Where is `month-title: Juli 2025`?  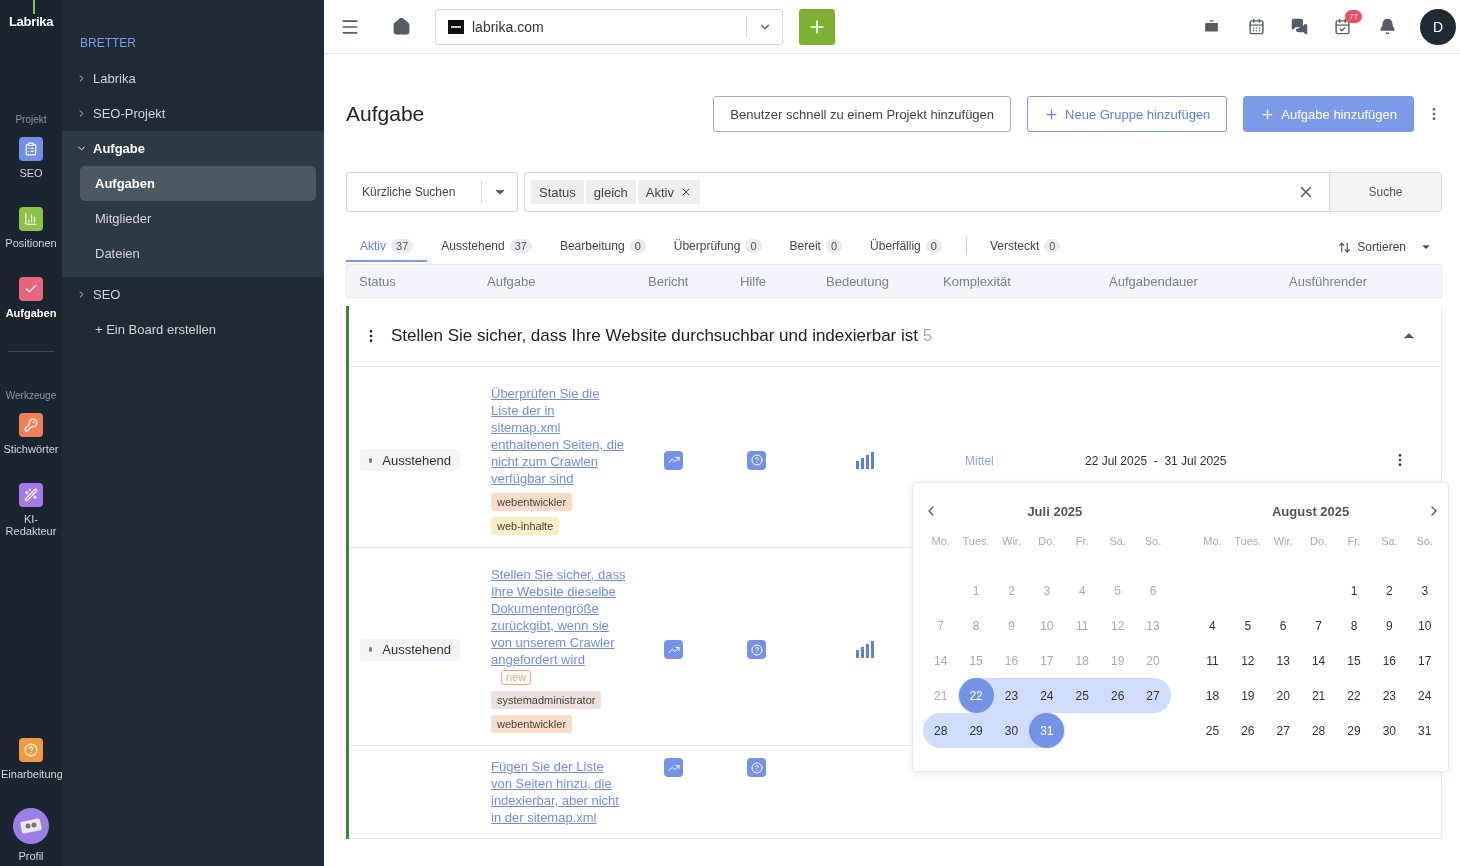
month-title: Juli 2025 is located at coordinates (1055, 511).